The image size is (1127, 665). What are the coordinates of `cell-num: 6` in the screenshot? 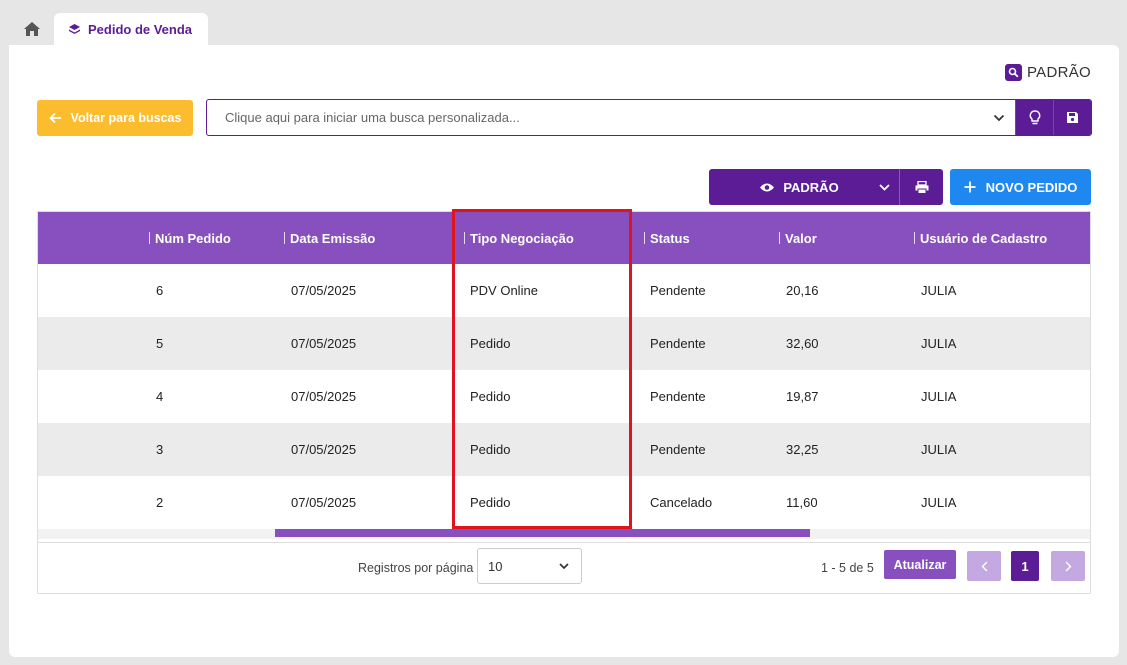 It's located at (160, 290).